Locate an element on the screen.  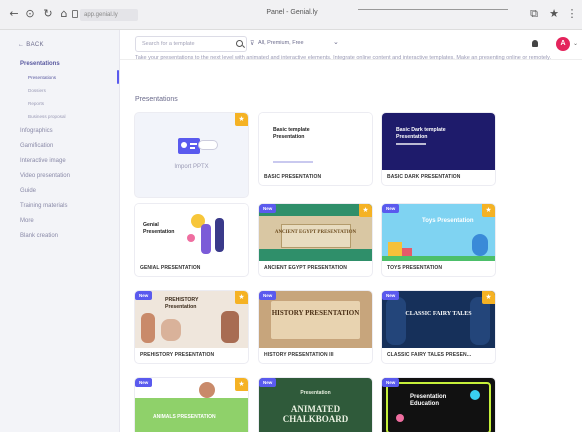
template-thumbnail: Presentation ANIMATED CHALKBOARD is located at coordinates (315, 405).